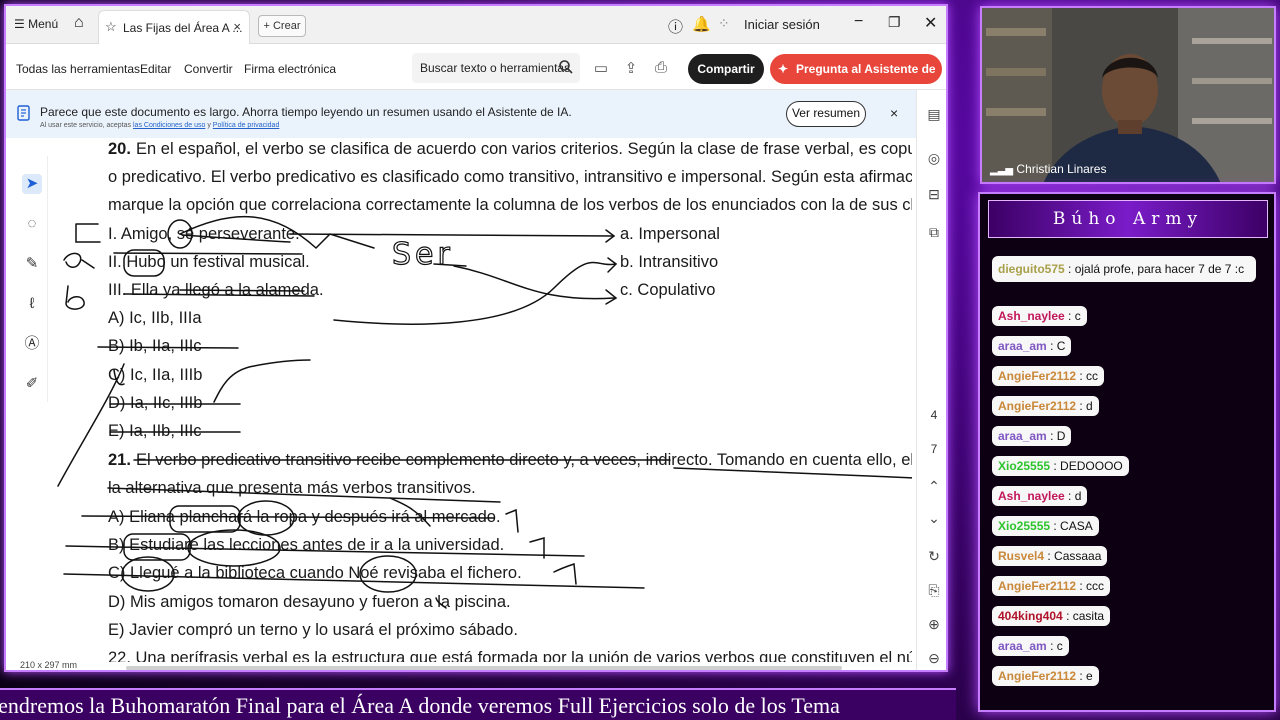 This screenshot has width=1280, height=720. I want to click on file-export-icon: ⎘, so click(934, 591).